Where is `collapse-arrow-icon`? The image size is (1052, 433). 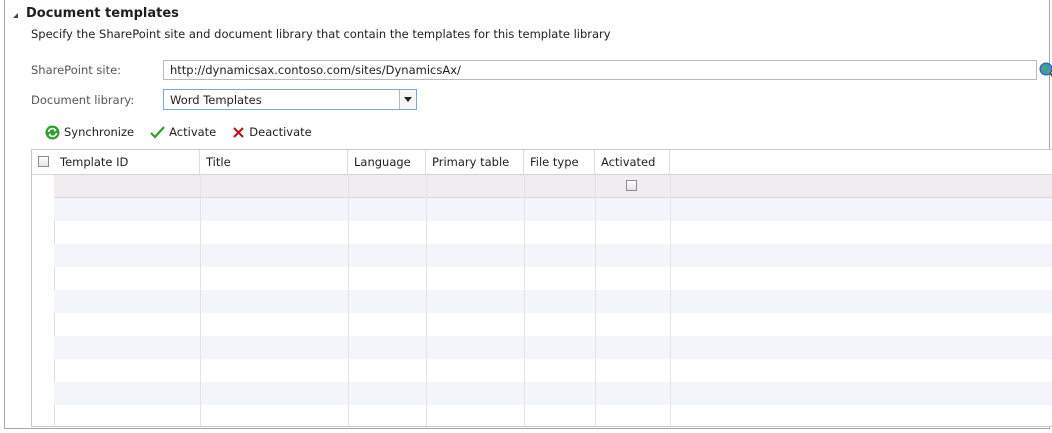
collapse-arrow-icon is located at coordinates (15, 15).